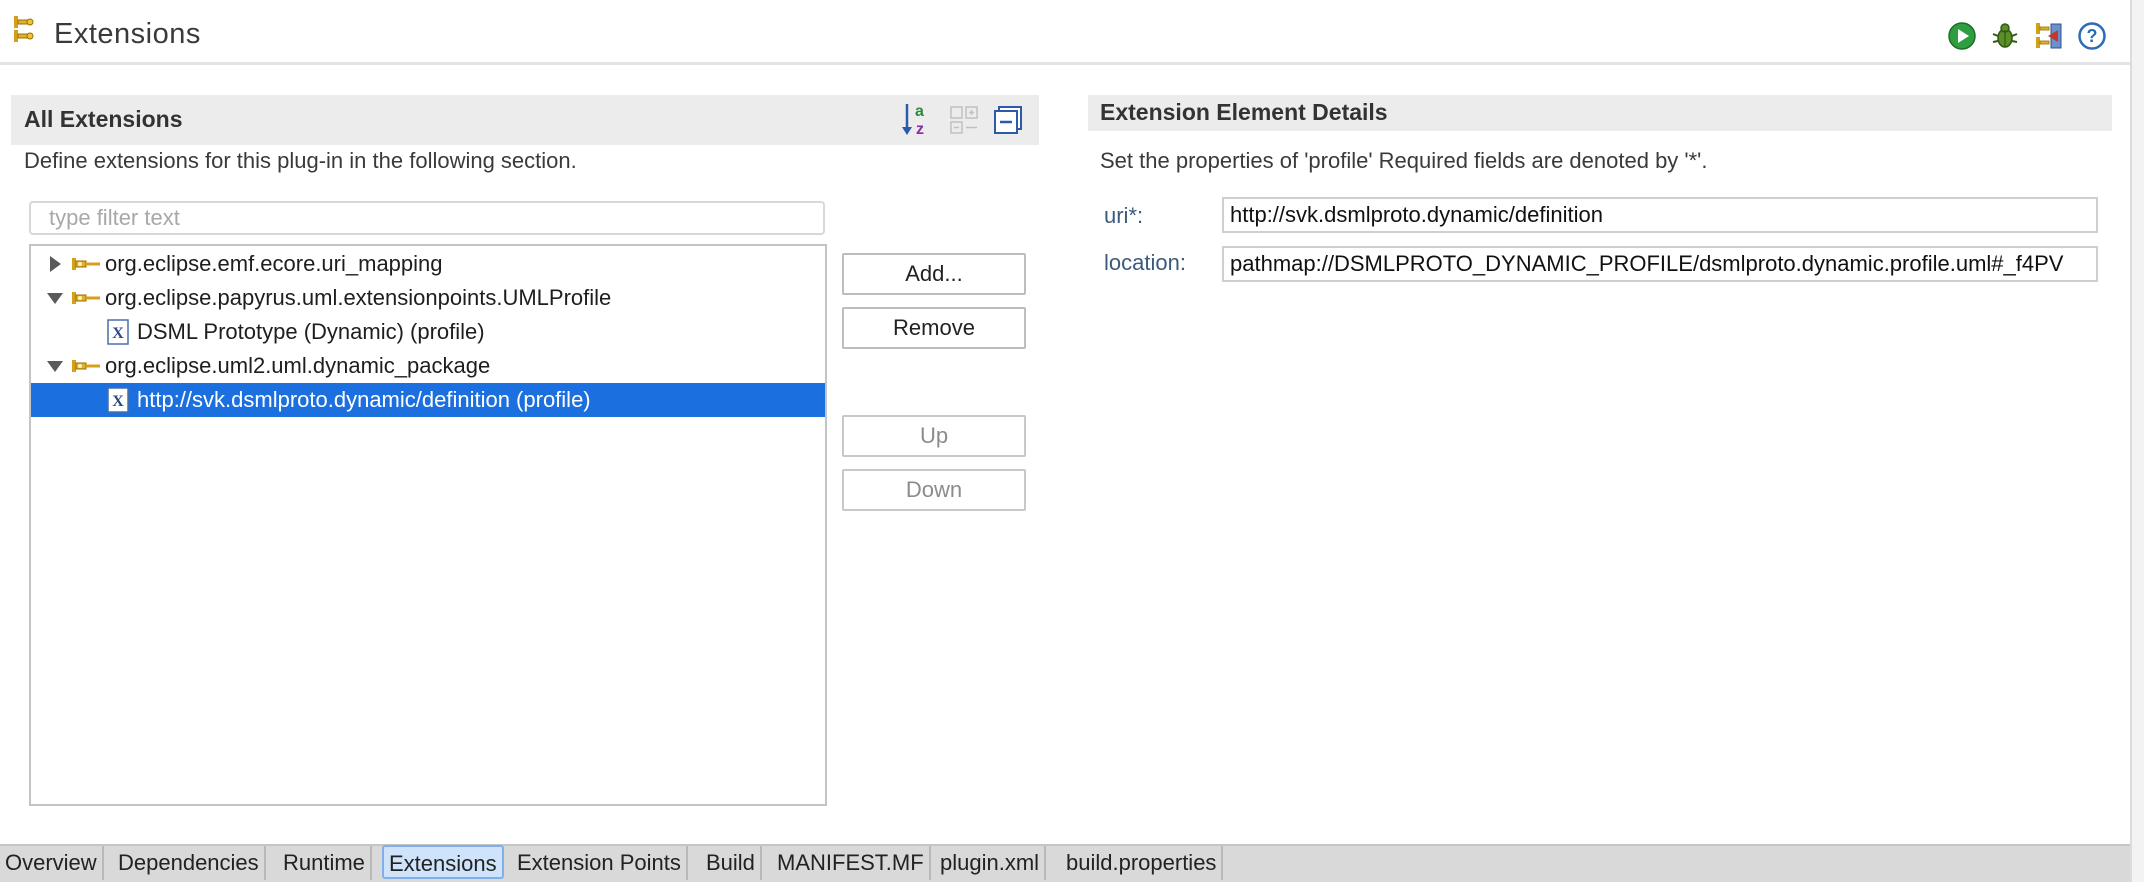 Image resolution: width=2144 pixels, height=882 pixels. What do you see at coordinates (443, 862) in the screenshot?
I see `tab-extensions: Extensions` at bounding box center [443, 862].